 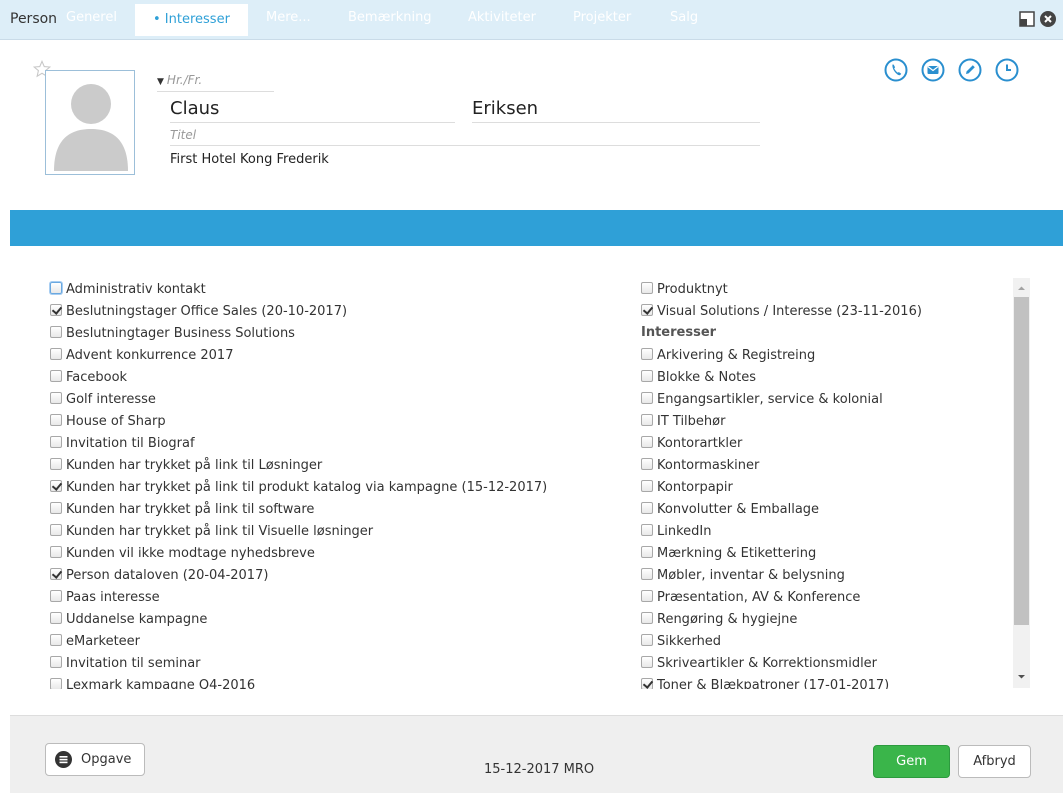 What do you see at coordinates (730, 510) in the screenshot?
I see `list-item: Konvolutter & Emballage` at bounding box center [730, 510].